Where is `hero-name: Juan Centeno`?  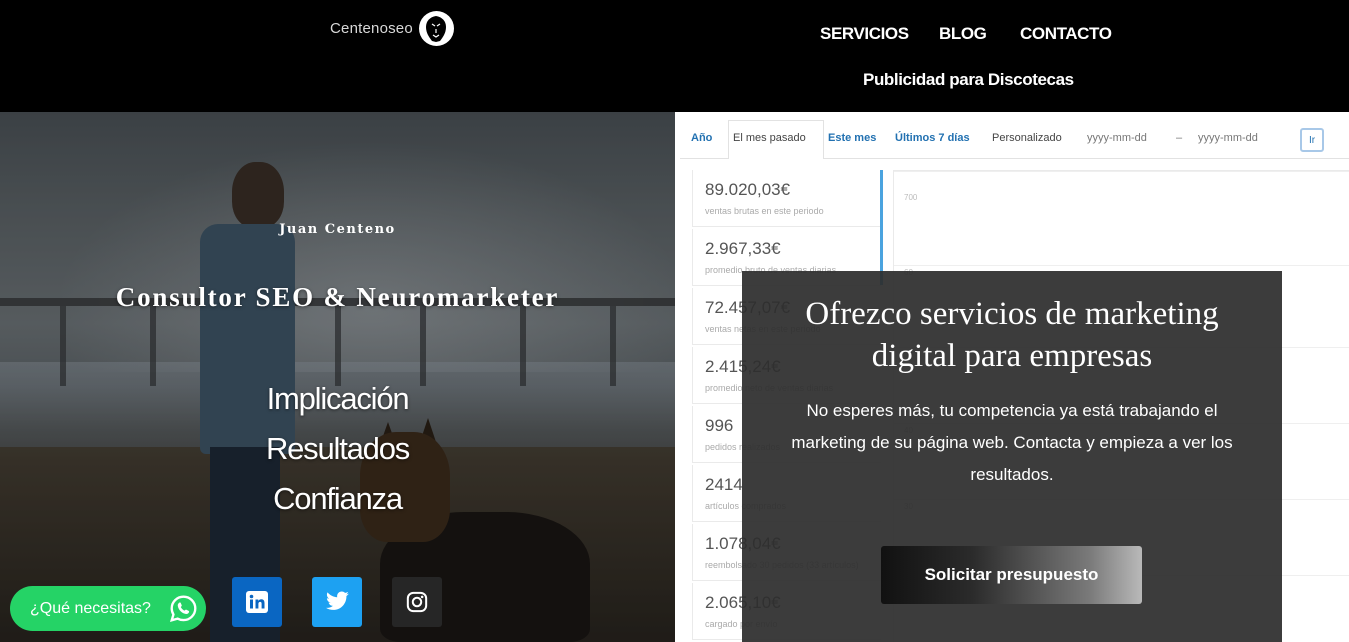
hero-name: Juan Centeno is located at coordinates (337, 229).